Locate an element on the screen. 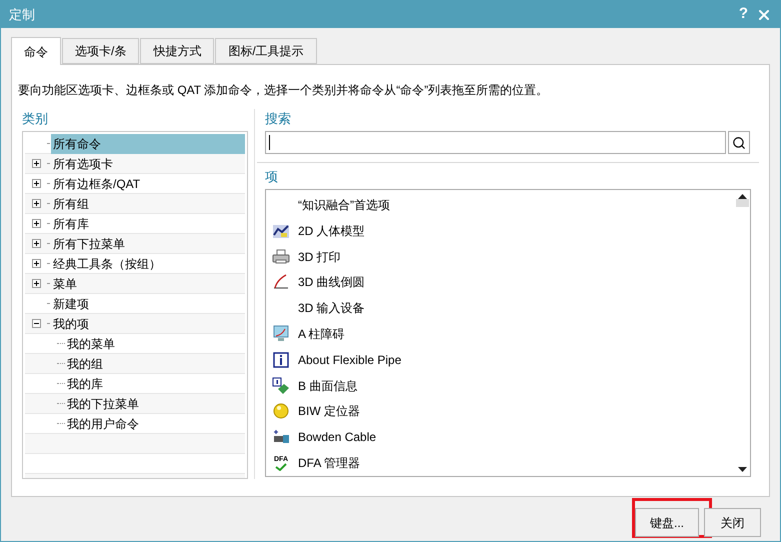 This screenshot has width=781, height=542. command-item: 3D 曲线倒圆 is located at coordinates (503, 282).